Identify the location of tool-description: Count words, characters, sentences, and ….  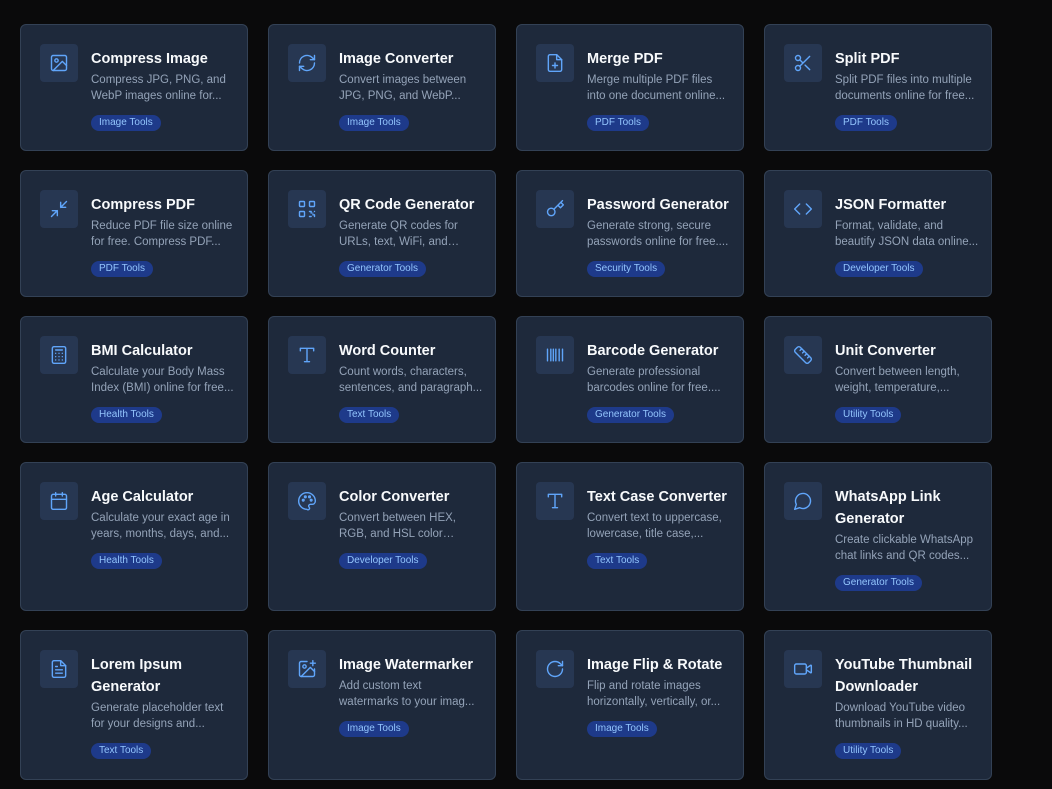
(411, 380).